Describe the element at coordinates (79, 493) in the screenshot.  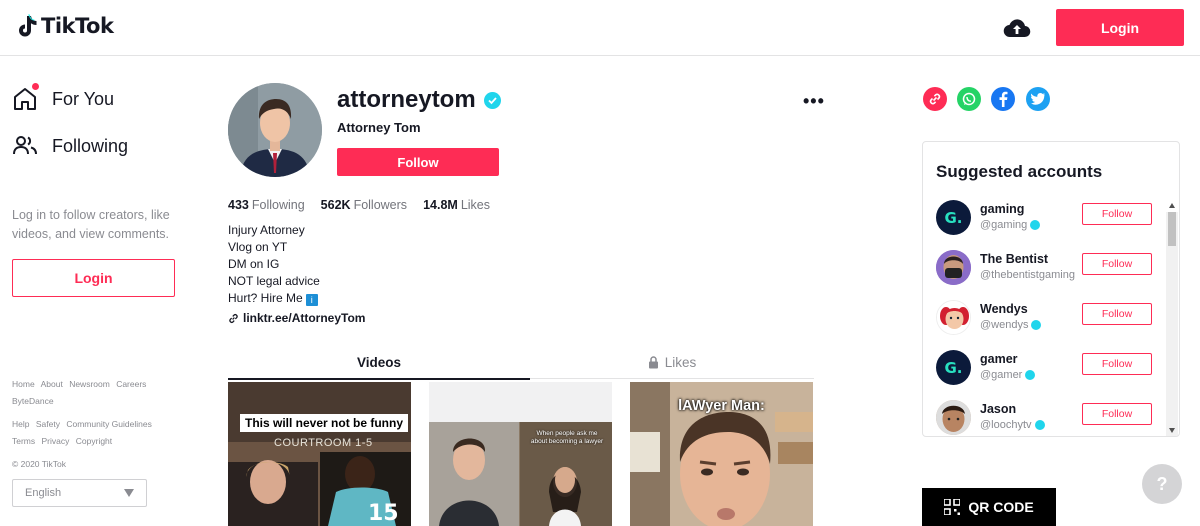
I see `language-select: English` at that location.